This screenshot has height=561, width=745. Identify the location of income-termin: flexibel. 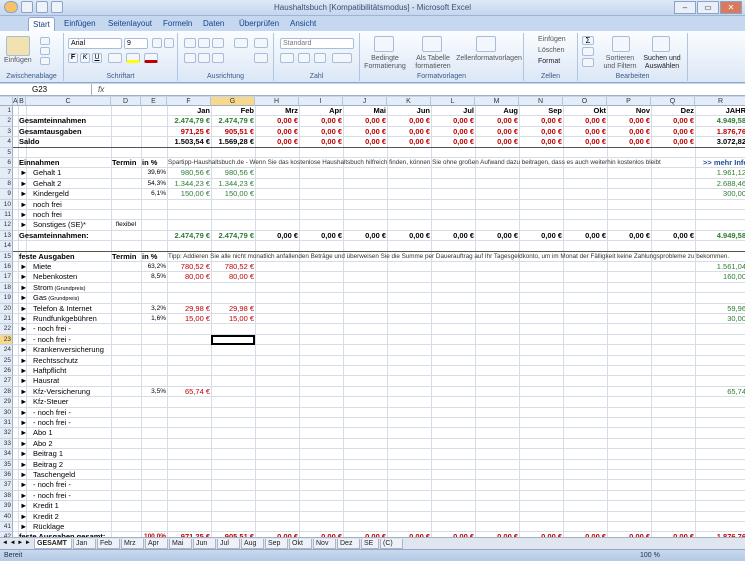
(126, 225).